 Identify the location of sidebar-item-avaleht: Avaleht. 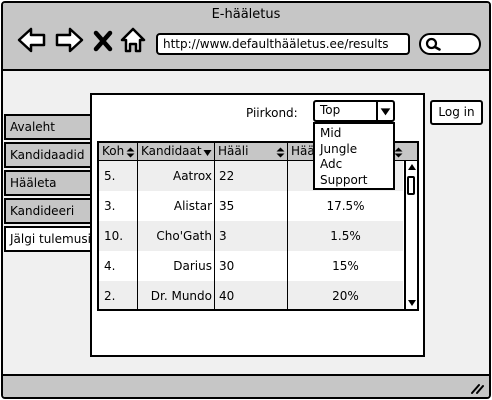
(48, 127).